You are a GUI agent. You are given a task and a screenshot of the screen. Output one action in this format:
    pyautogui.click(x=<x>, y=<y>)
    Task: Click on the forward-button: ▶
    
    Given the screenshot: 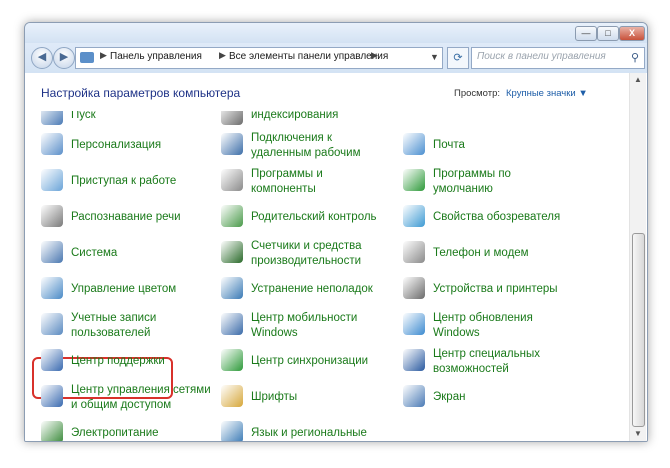 What is the action you would take?
    pyautogui.click(x=64, y=58)
    